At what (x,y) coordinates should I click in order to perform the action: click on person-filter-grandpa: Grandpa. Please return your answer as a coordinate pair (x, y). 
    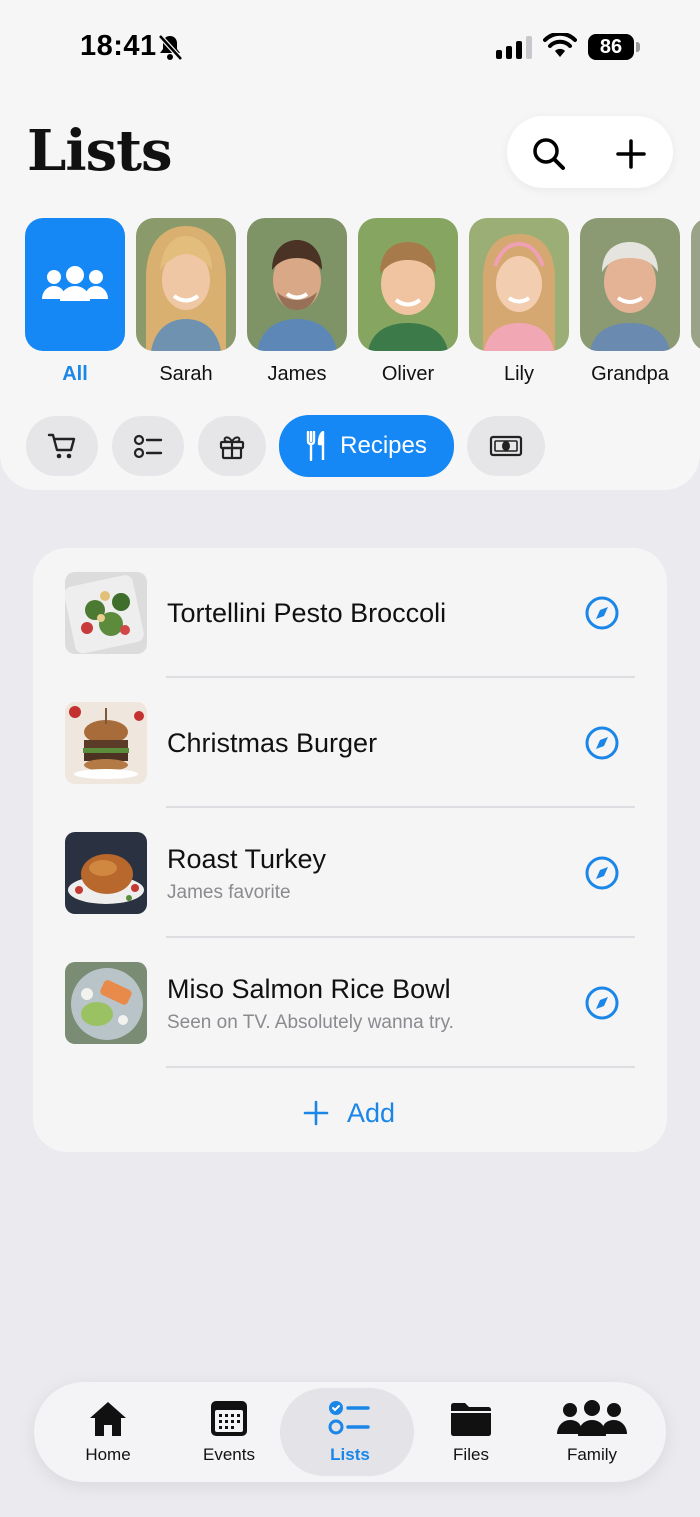
    Looking at the image, I should click on (630, 302).